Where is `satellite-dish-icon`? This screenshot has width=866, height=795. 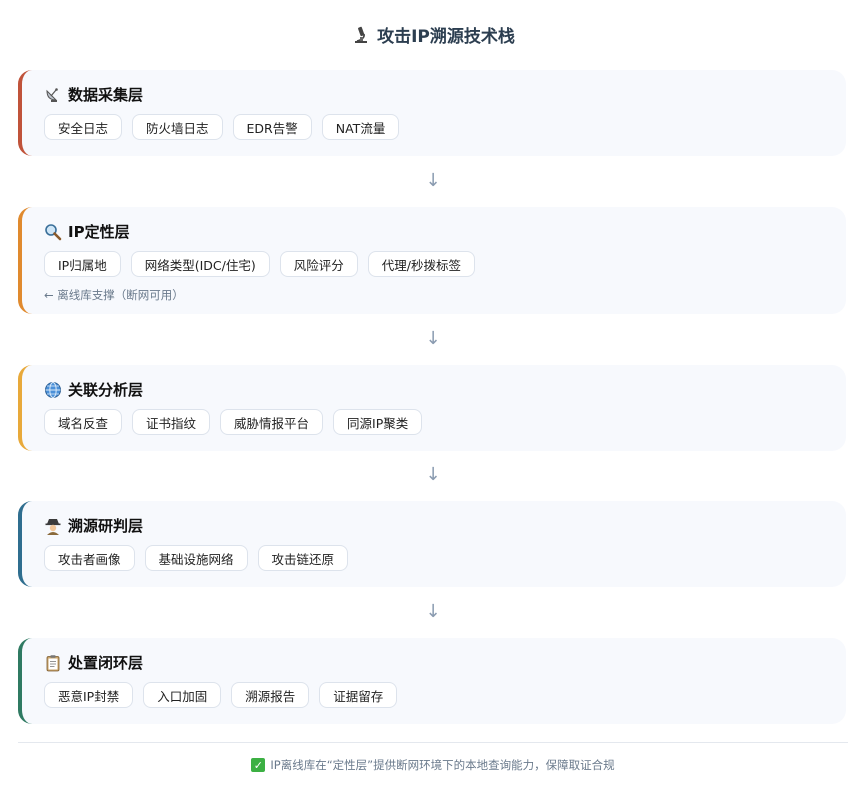
satellite-dish-icon is located at coordinates (52, 94).